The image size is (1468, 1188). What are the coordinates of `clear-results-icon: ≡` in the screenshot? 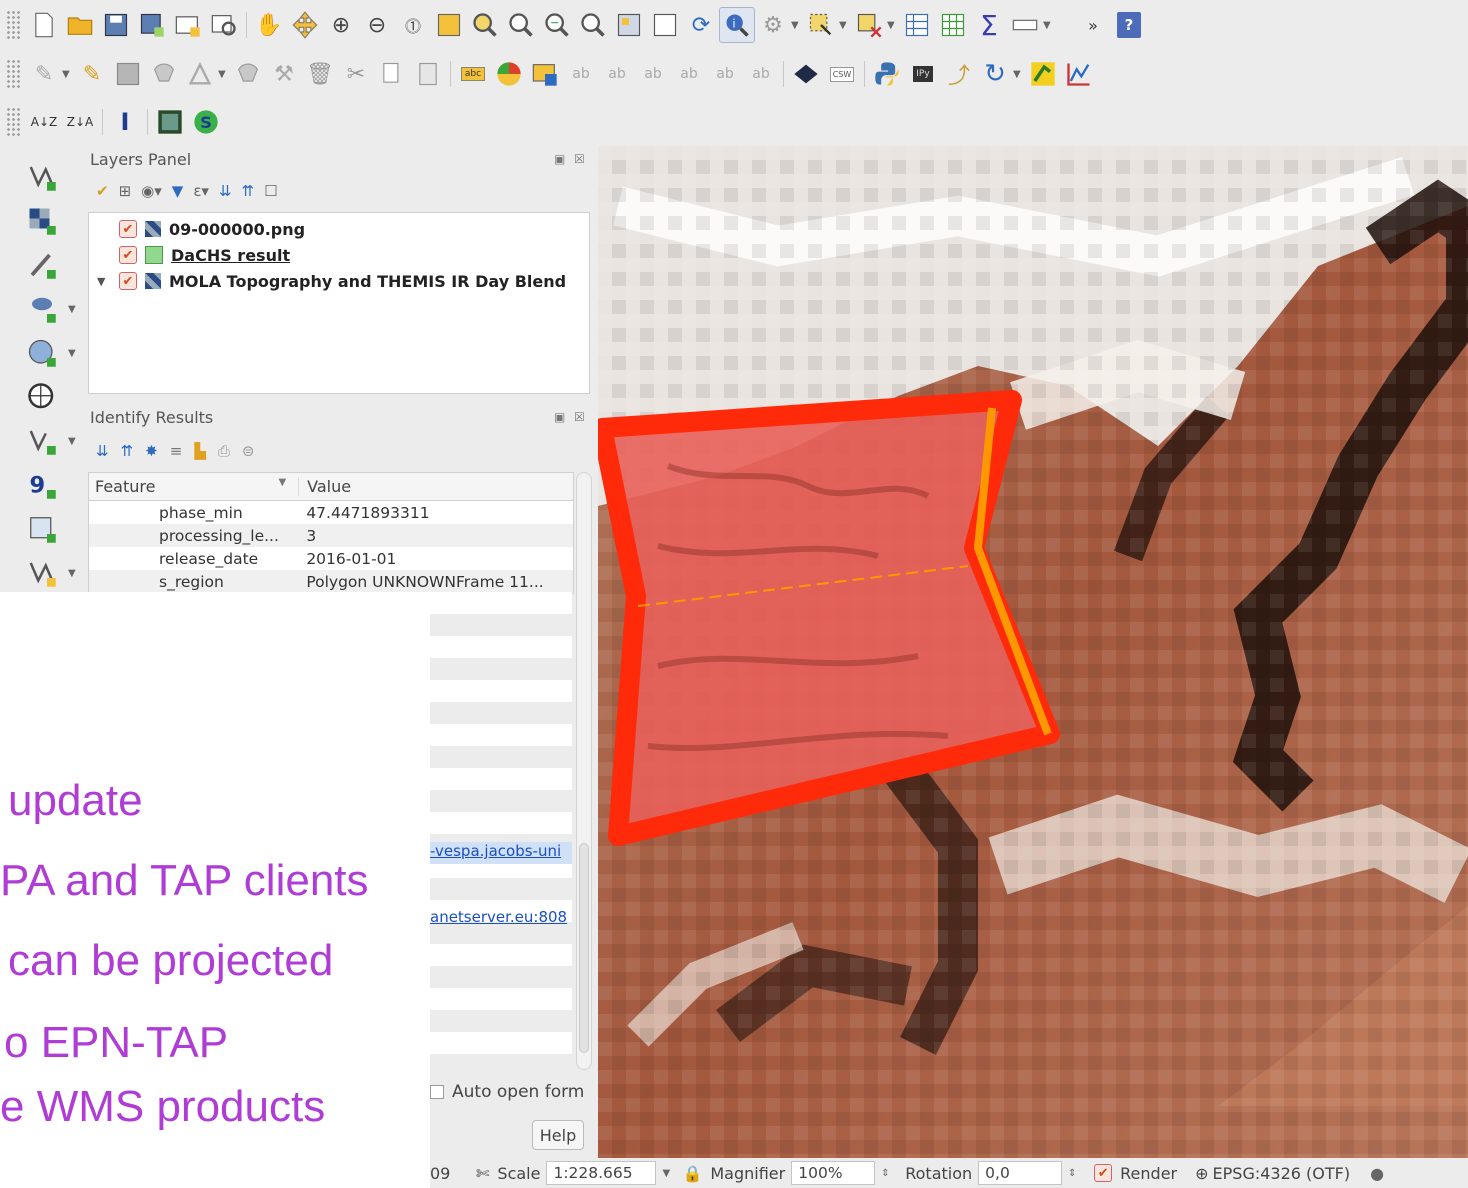 It's located at (176, 451).